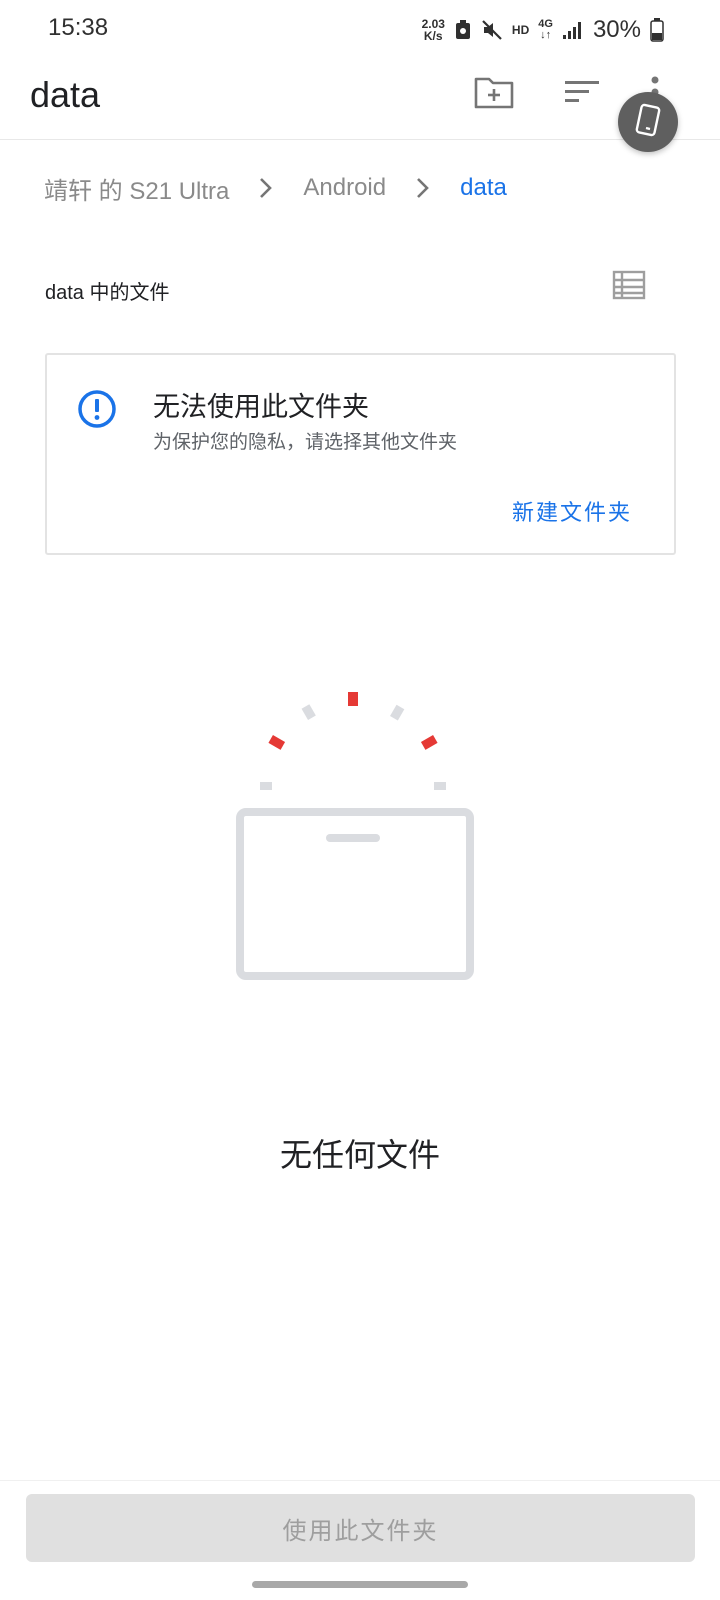  Describe the element at coordinates (305, 442) in the screenshot. I see `card-subtitle: 为保护您的隐私，请选择其他文件夹` at that location.